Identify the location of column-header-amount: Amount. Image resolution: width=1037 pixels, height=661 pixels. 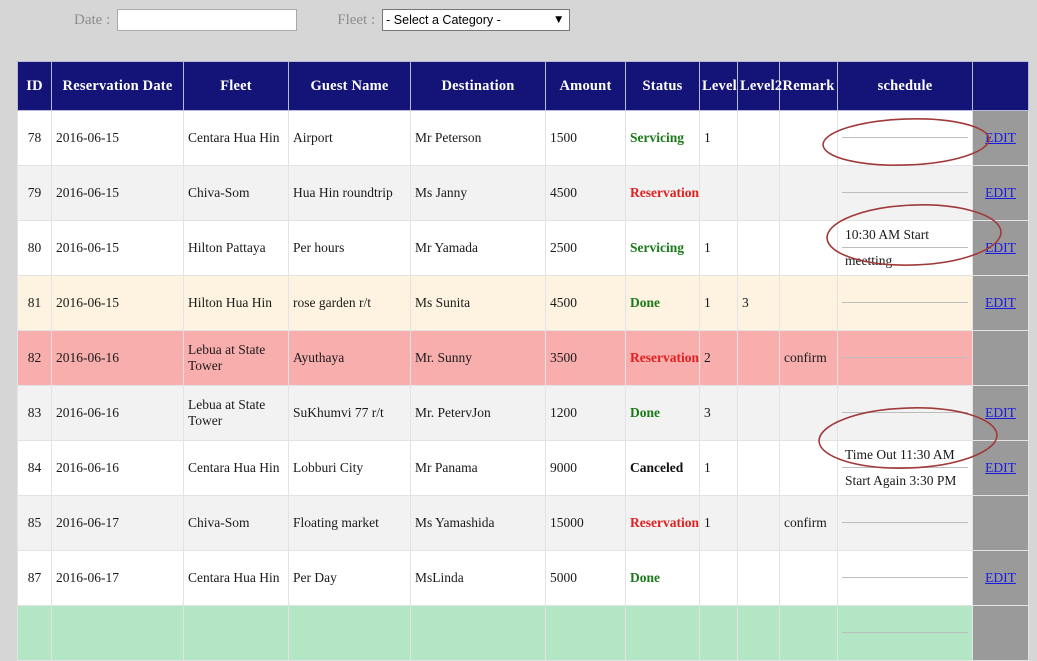
(585, 86).